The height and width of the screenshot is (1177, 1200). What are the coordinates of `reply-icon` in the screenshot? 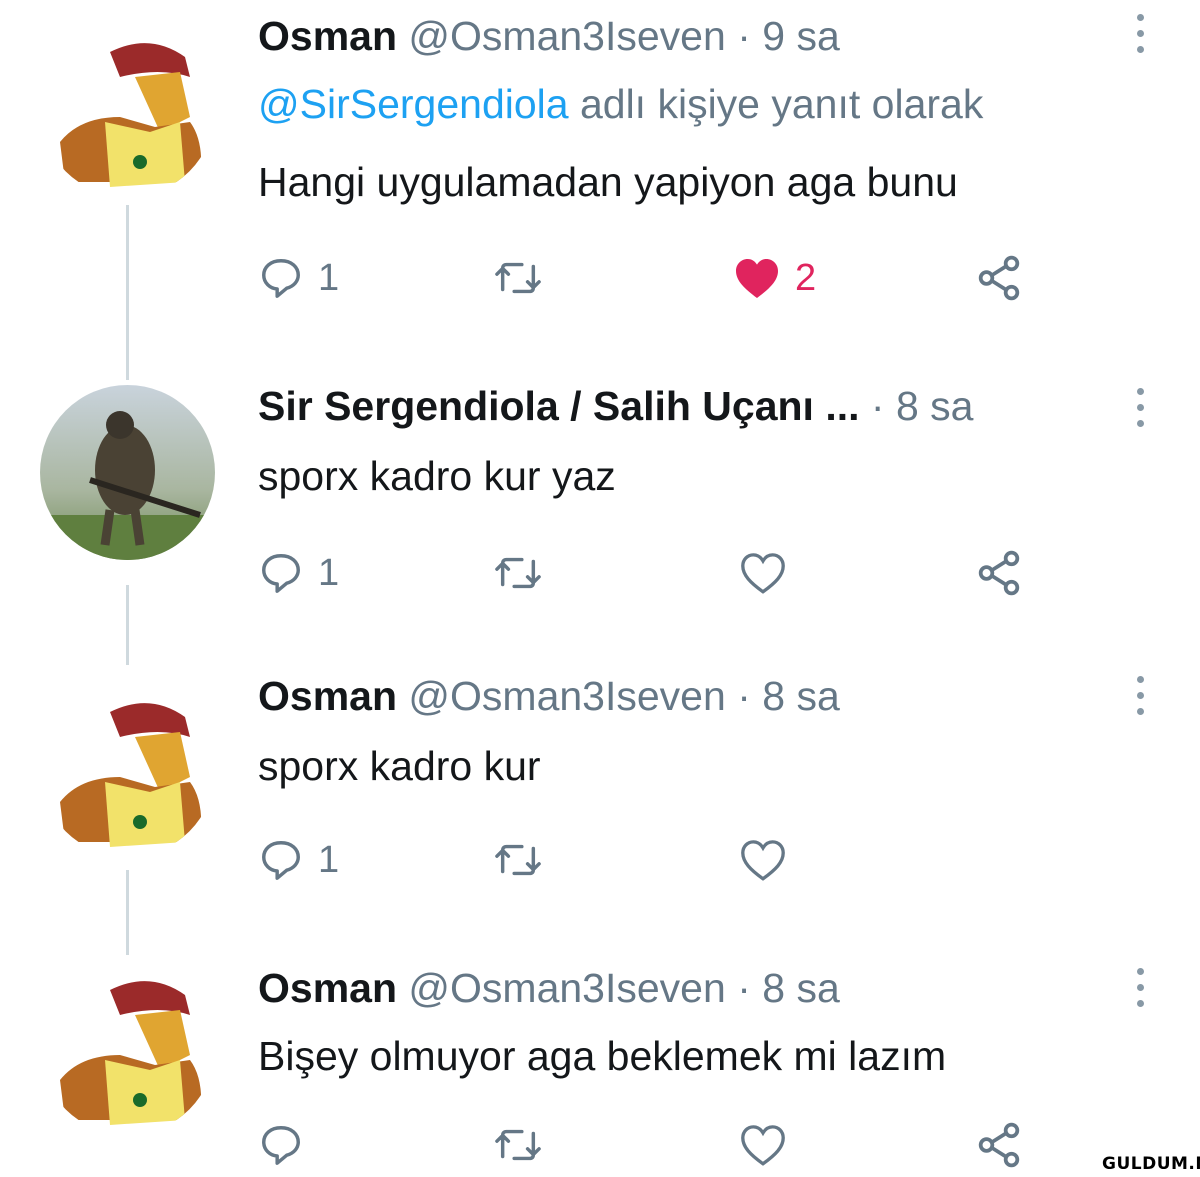 It's located at (281, 1145).